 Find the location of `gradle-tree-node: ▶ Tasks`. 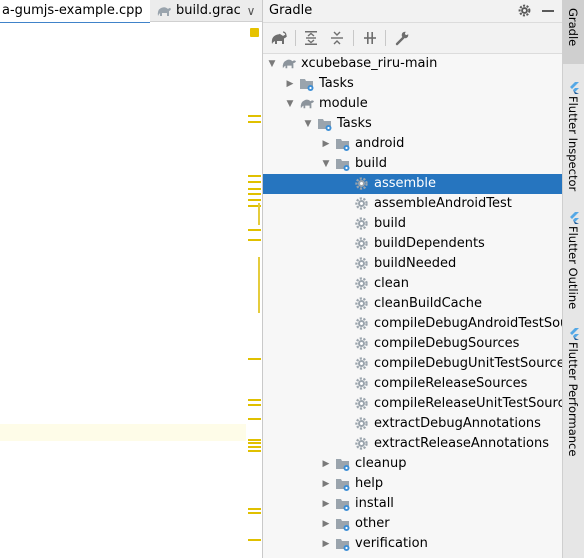

gradle-tree-node: ▶ Tasks is located at coordinates (412, 84).